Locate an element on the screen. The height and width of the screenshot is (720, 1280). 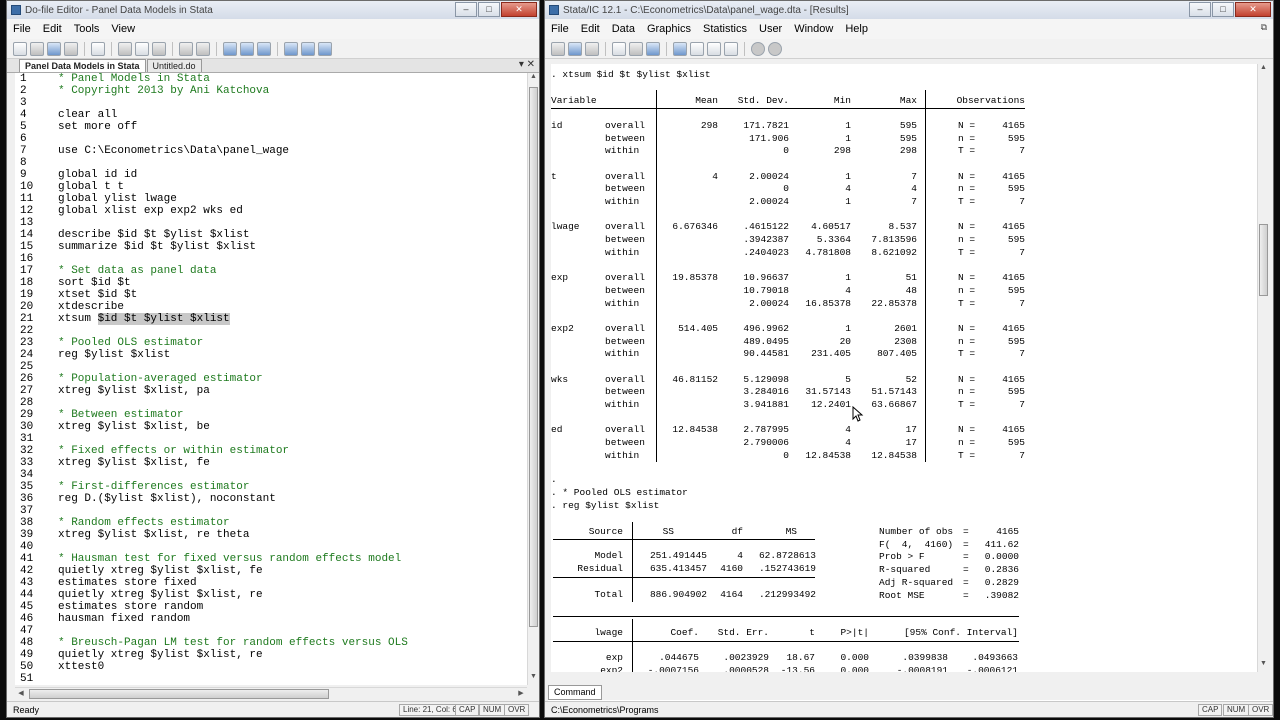
tab-controls-icon: ▾ ✕ is located at coordinates (527, 64).